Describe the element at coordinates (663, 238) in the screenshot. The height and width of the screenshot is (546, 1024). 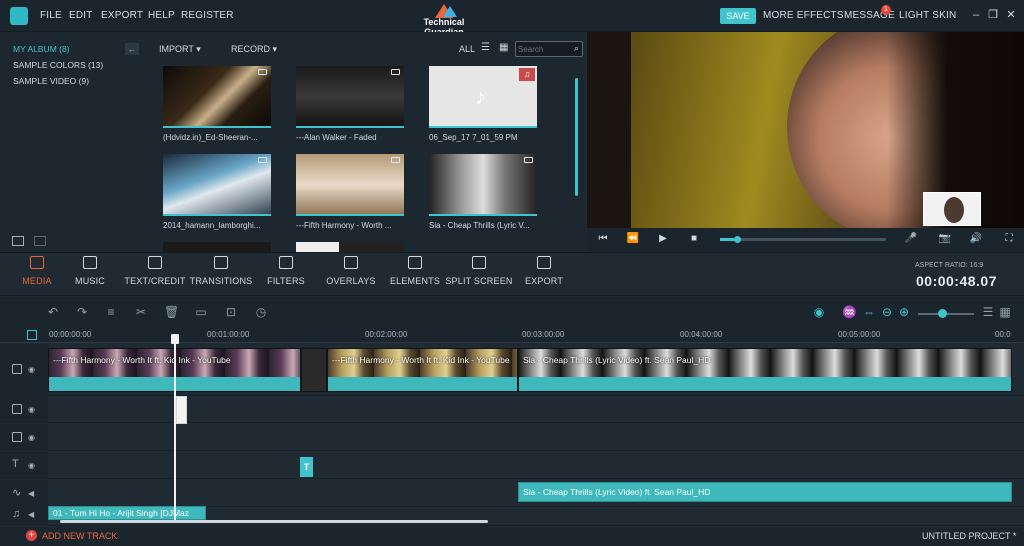
I see `play-icon: ▶` at that location.